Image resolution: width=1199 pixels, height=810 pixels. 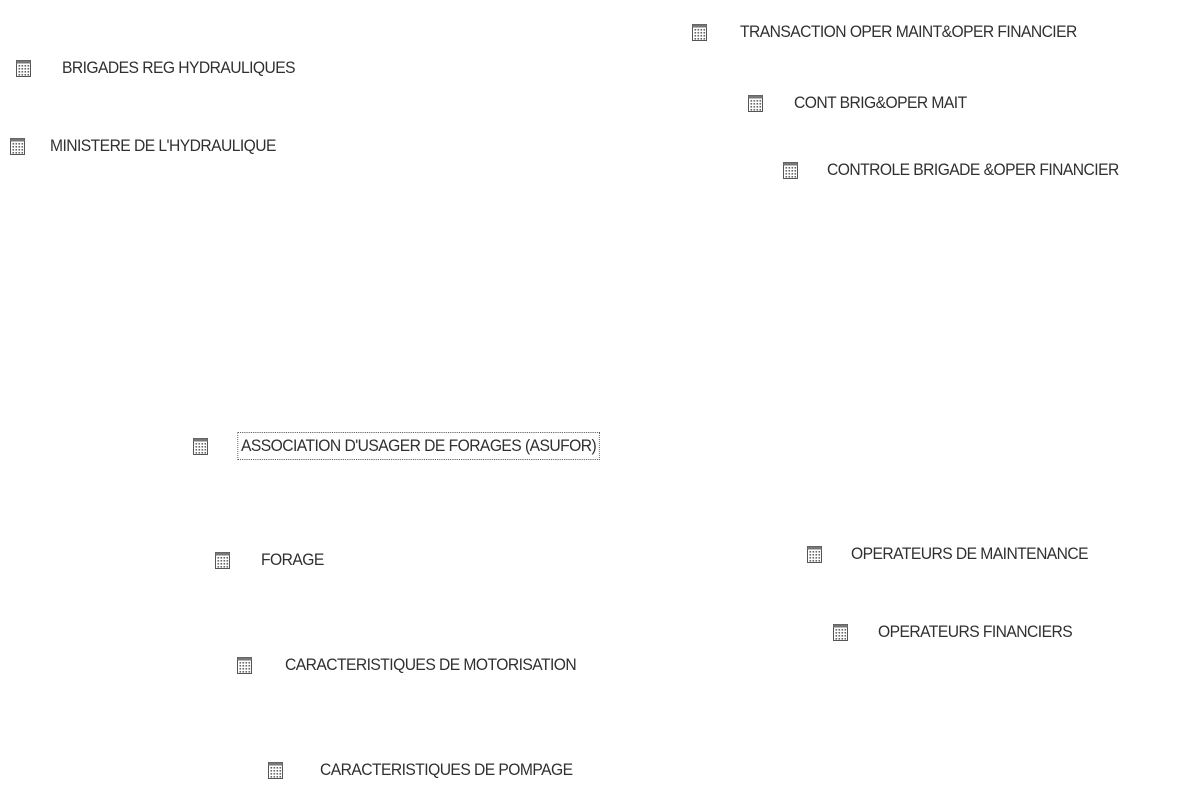 I want to click on entity-transaction: TRANSACTION OPER MAINT&OPER FINANCIER, so click(x=899, y=32).